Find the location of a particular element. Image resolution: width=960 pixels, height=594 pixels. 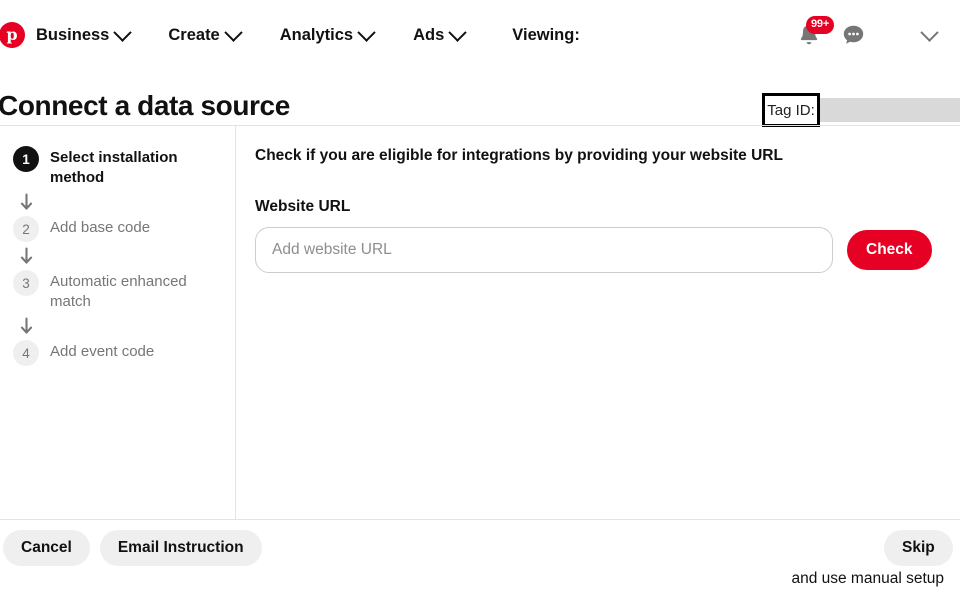

nav-item-analytics: Analytics is located at coordinates (327, 33).